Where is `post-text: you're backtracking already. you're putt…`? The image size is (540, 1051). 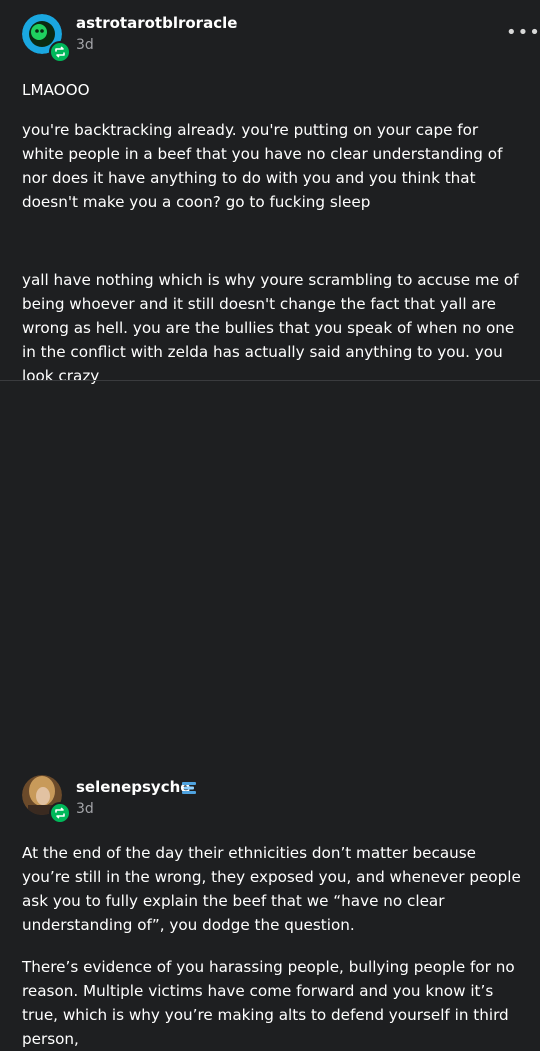
post-text: you're backtracking already. you're putt… is located at coordinates (262, 166).